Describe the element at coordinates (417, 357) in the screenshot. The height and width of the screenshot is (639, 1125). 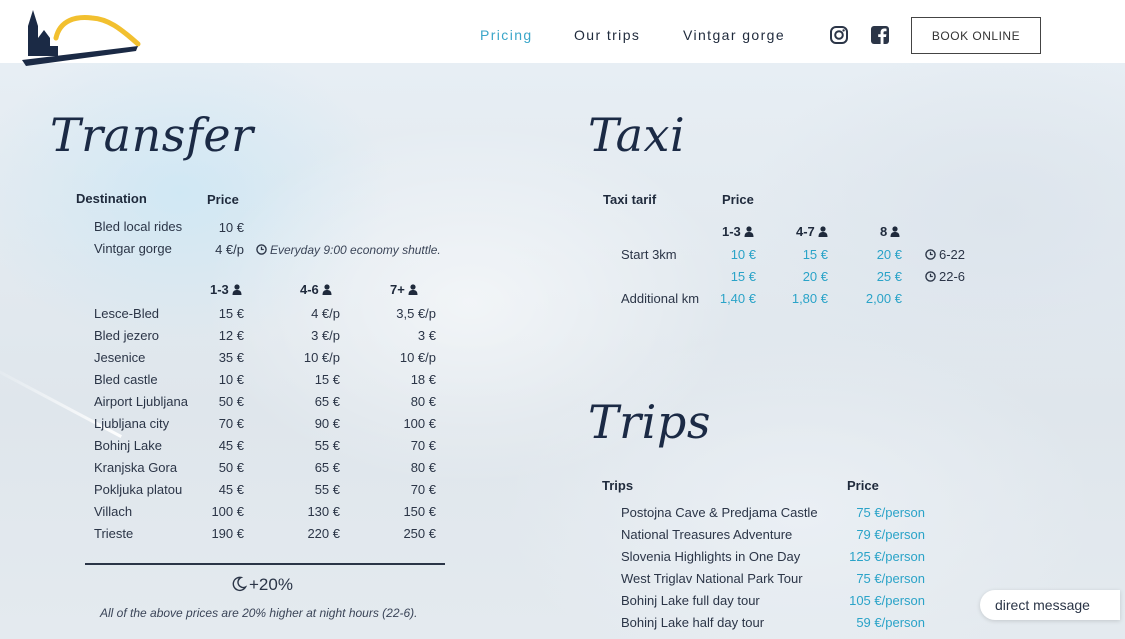
I see `transfer-price-7-plus: 10 €/p` at that location.